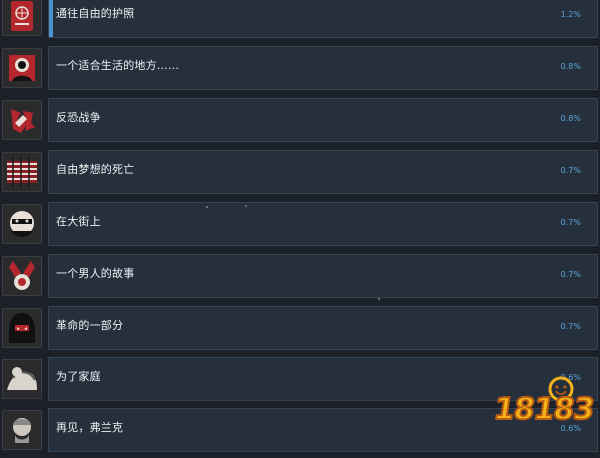 The image size is (600, 458). I want to click on progress-indicator, so click(51, 18).